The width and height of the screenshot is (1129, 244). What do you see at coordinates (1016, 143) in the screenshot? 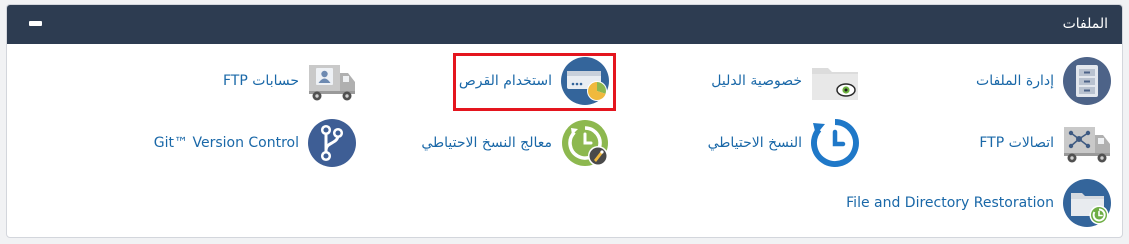
I see `ftp-connections-label: اتصالات FTP` at bounding box center [1016, 143].